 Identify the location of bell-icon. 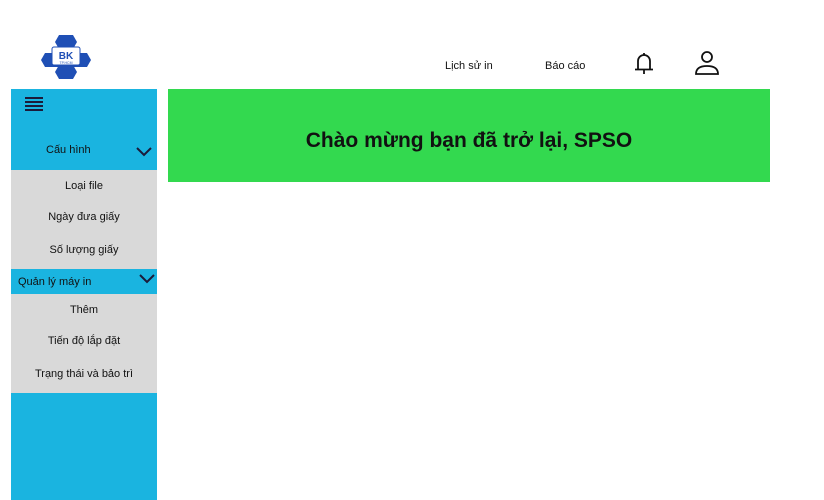
(644, 64).